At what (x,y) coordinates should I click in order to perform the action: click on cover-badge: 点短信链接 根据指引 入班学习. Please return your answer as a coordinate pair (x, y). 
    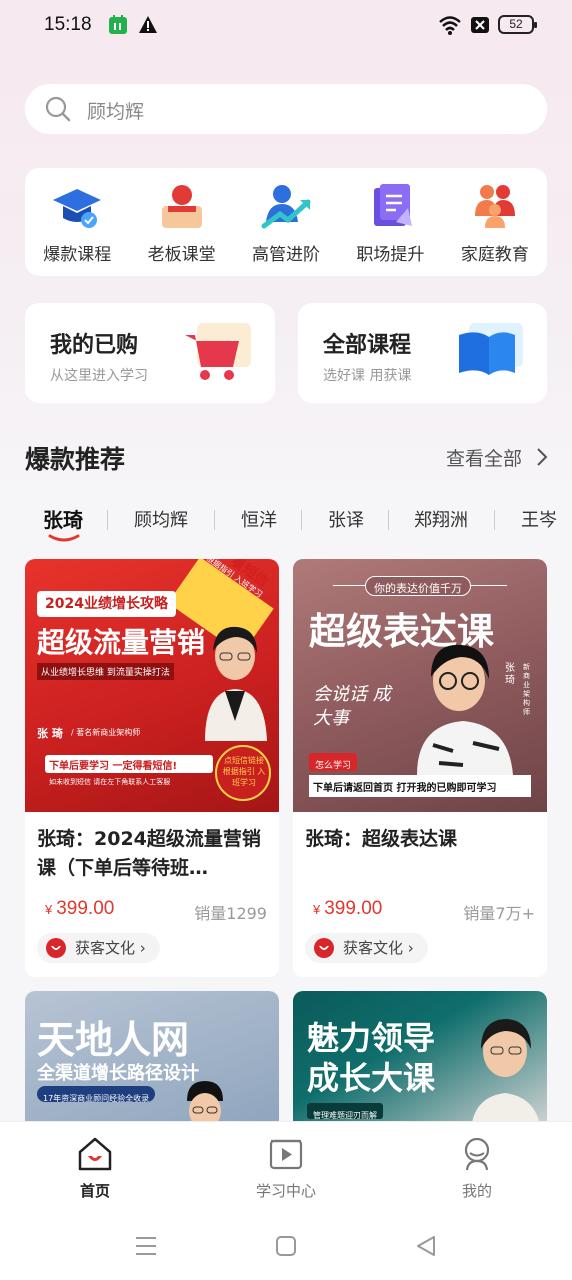
    Looking at the image, I should click on (244, 771).